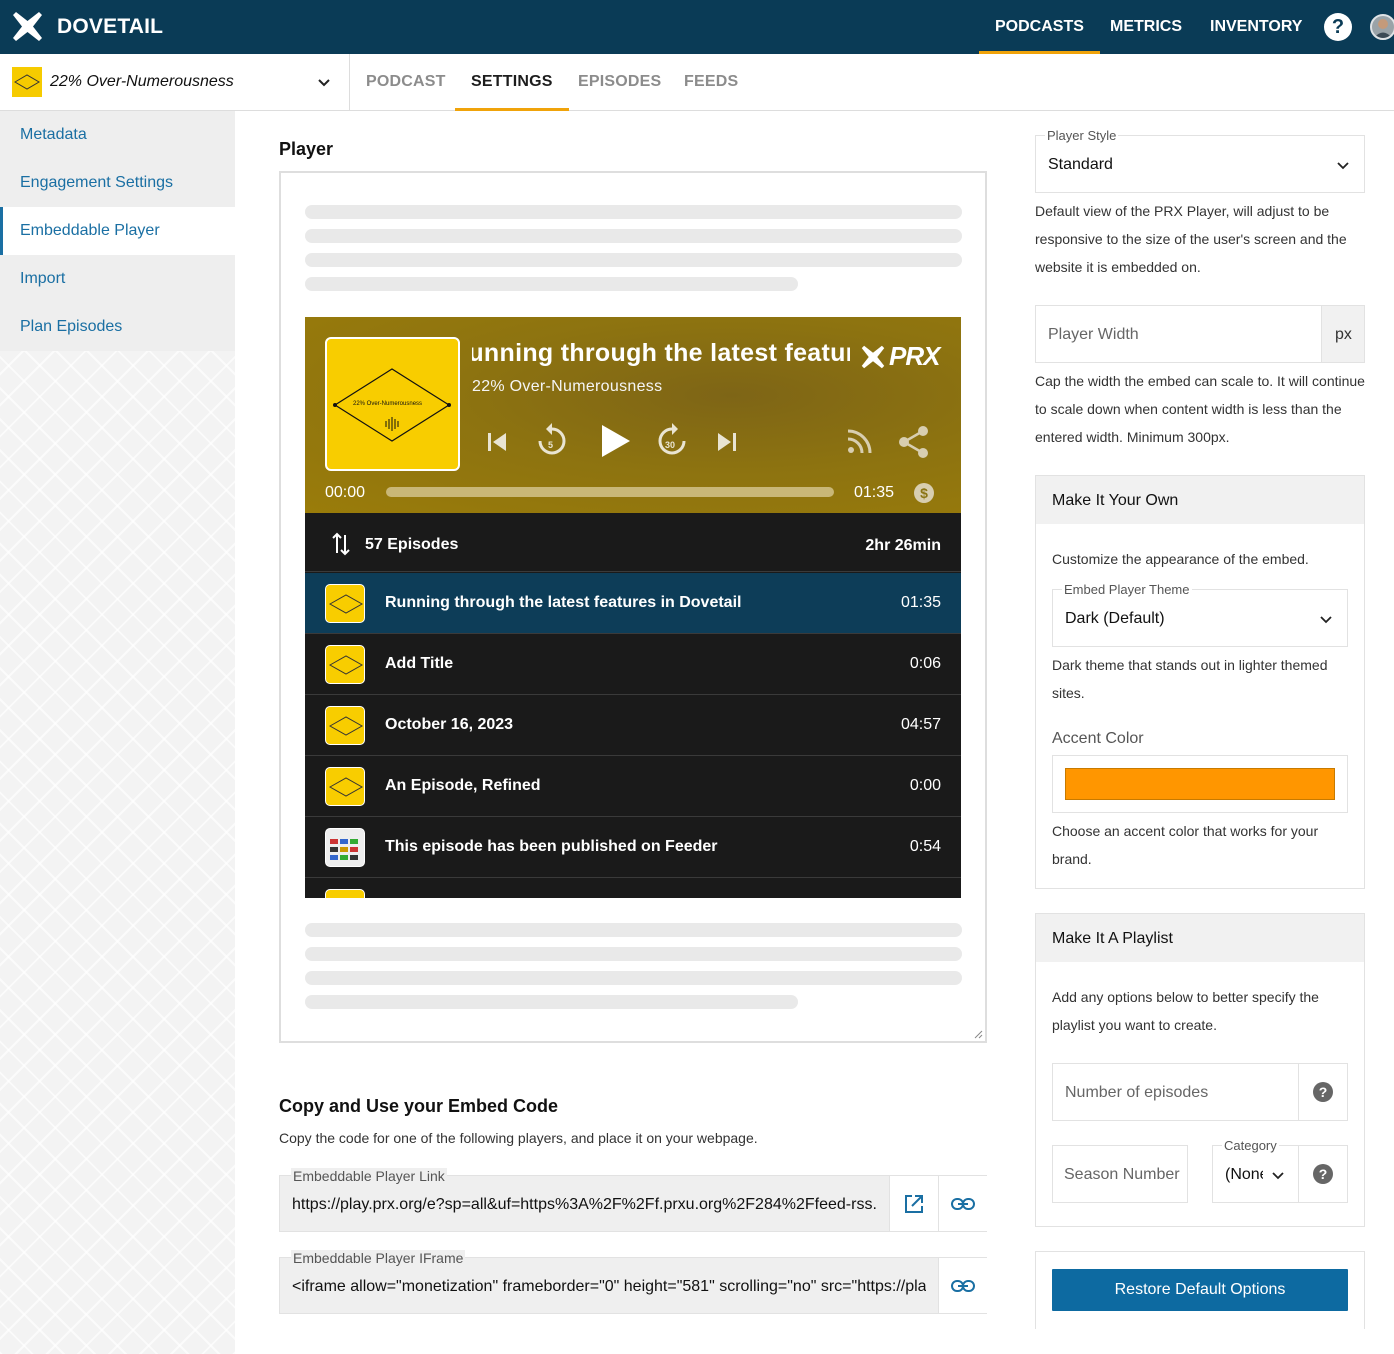  Describe the element at coordinates (1382, 27) in the screenshot. I see `avatar` at that location.